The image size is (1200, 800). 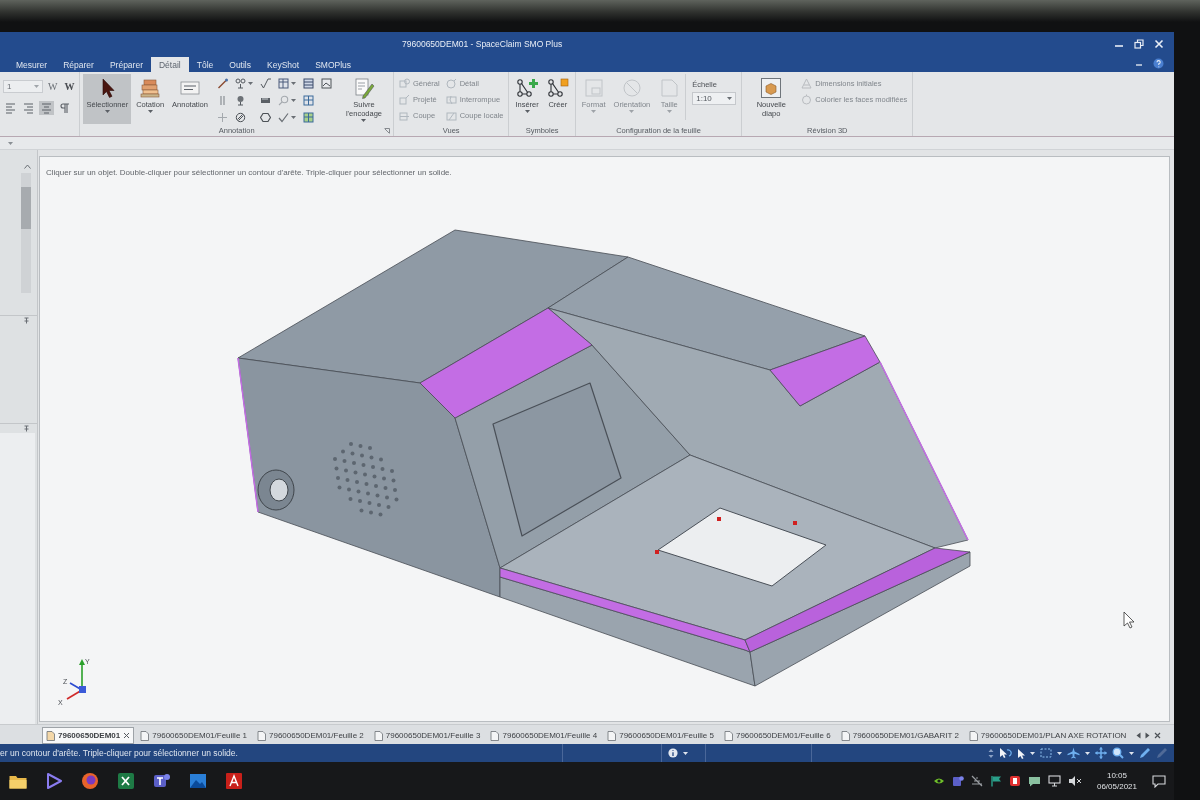 I want to click on hexagon-icon, so click(x=265, y=117).